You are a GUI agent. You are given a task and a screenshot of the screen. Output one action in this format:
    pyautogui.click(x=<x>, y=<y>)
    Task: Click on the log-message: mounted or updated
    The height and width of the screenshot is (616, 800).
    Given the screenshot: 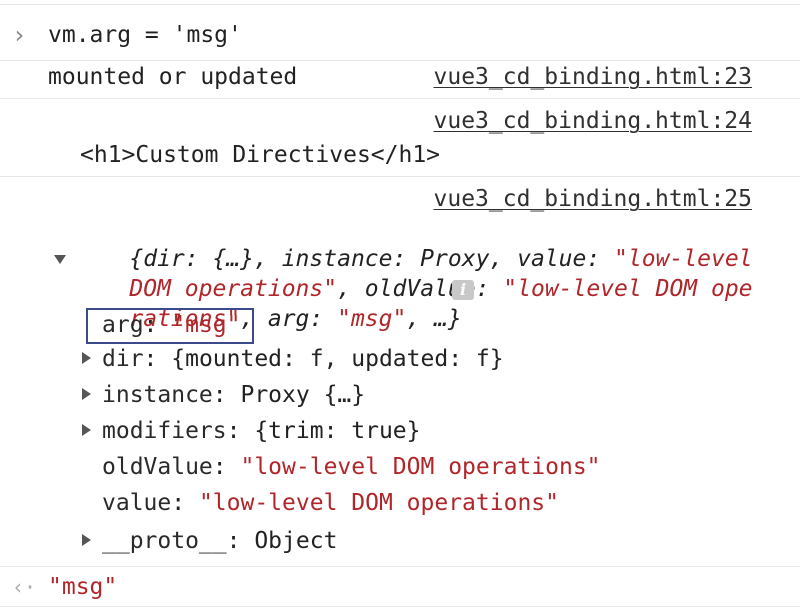 What is the action you would take?
    pyautogui.click(x=173, y=77)
    